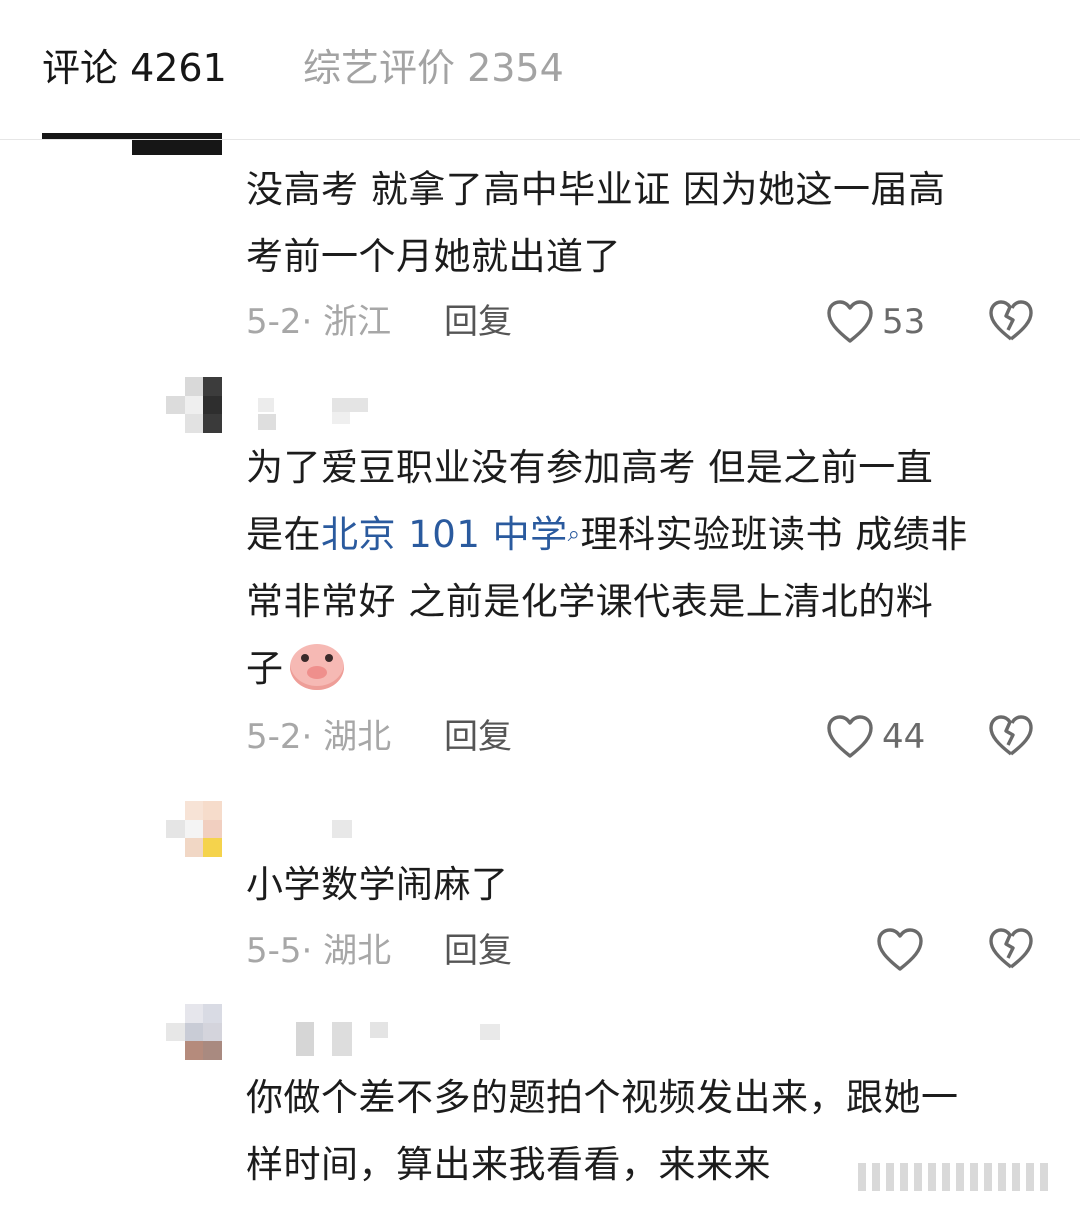  What do you see at coordinates (953, 1177) in the screenshot?
I see `watermark` at bounding box center [953, 1177].